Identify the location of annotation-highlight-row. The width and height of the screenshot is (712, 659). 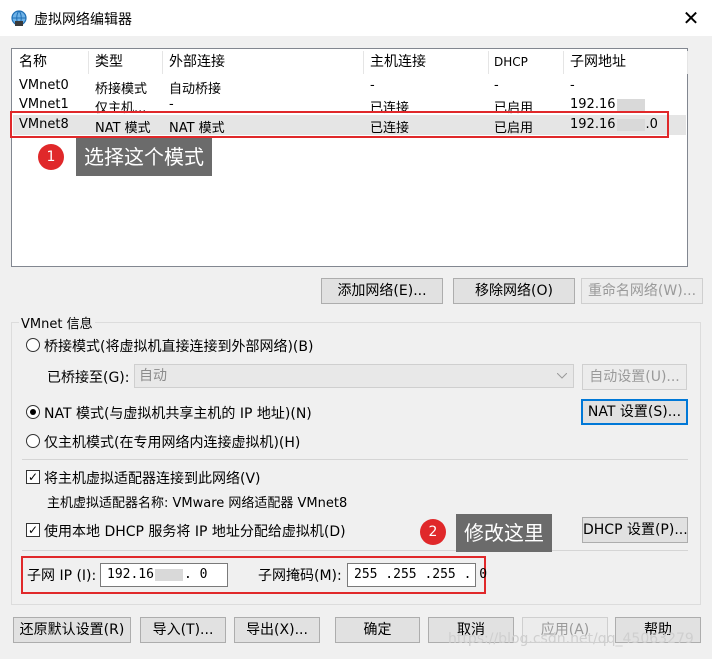
(339, 124).